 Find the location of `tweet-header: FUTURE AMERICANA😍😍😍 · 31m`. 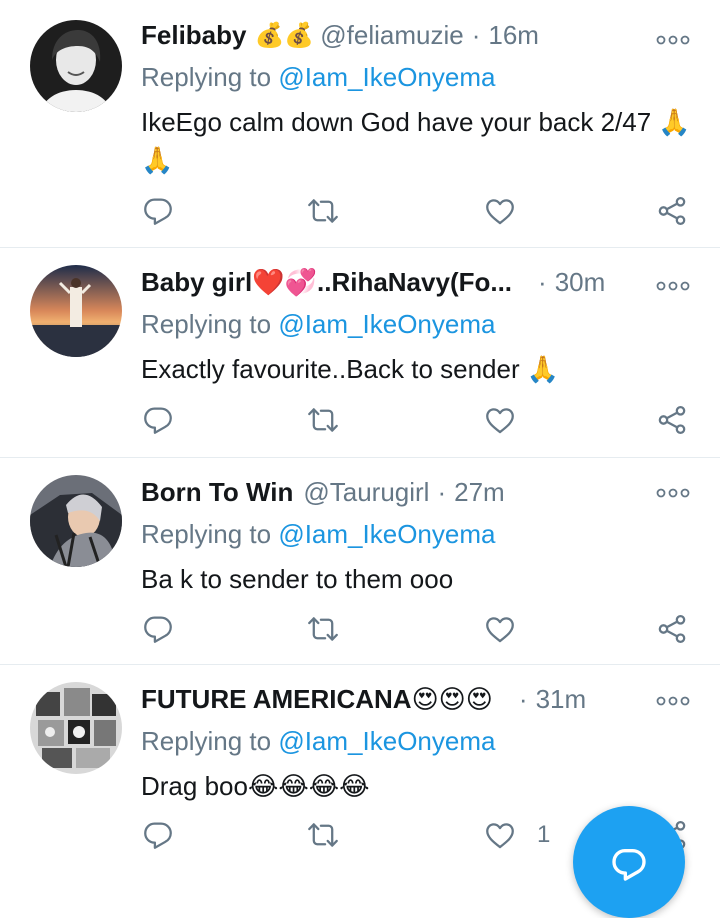

tweet-header: FUTURE AMERICANA😍😍😍 · 31m is located at coordinates (363, 699).